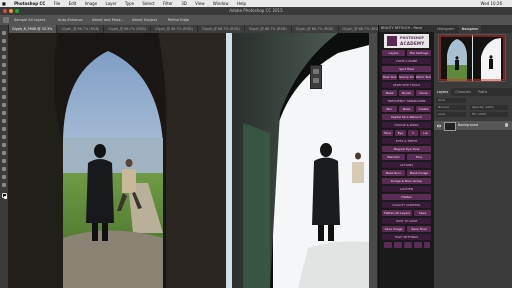  What do you see at coordinates (400, 133) in the screenshot?
I see `eye-button: Eye` at bounding box center [400, 133].